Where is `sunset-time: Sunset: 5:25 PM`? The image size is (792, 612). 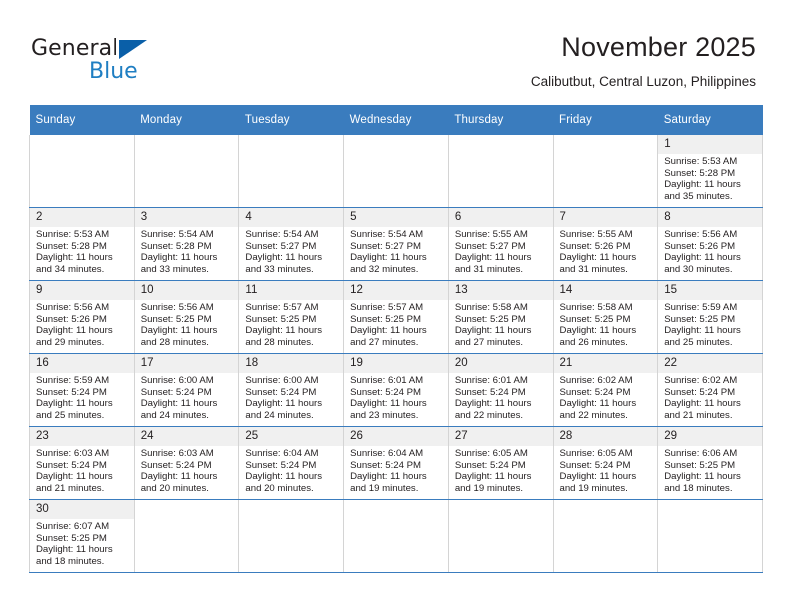 sunset-time: Sunset: 5:25 PM is located at coordinates (386, 319).